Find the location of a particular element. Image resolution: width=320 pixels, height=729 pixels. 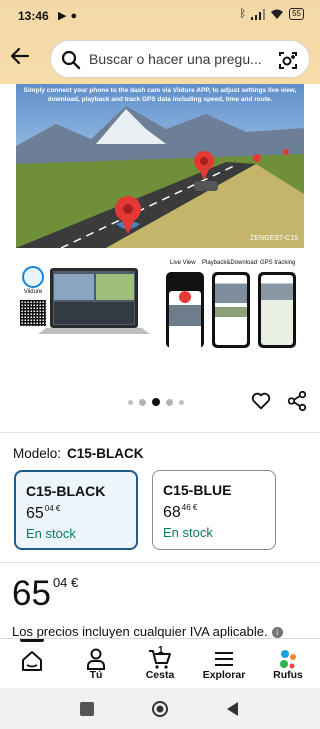

laptop-image is located at coordinates (94, 301).